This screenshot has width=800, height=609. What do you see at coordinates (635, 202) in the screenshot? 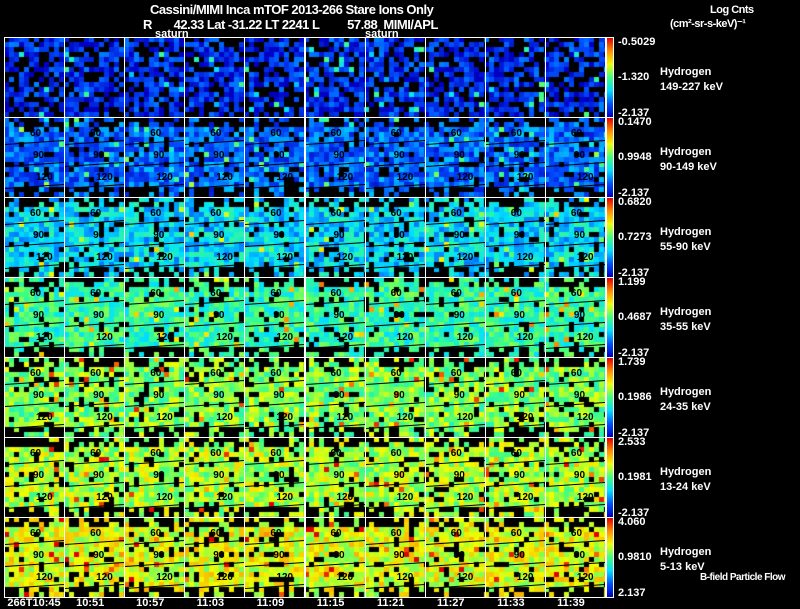
I see `colorbar-max-label: 0.6820` at bounding box center [635, 202].